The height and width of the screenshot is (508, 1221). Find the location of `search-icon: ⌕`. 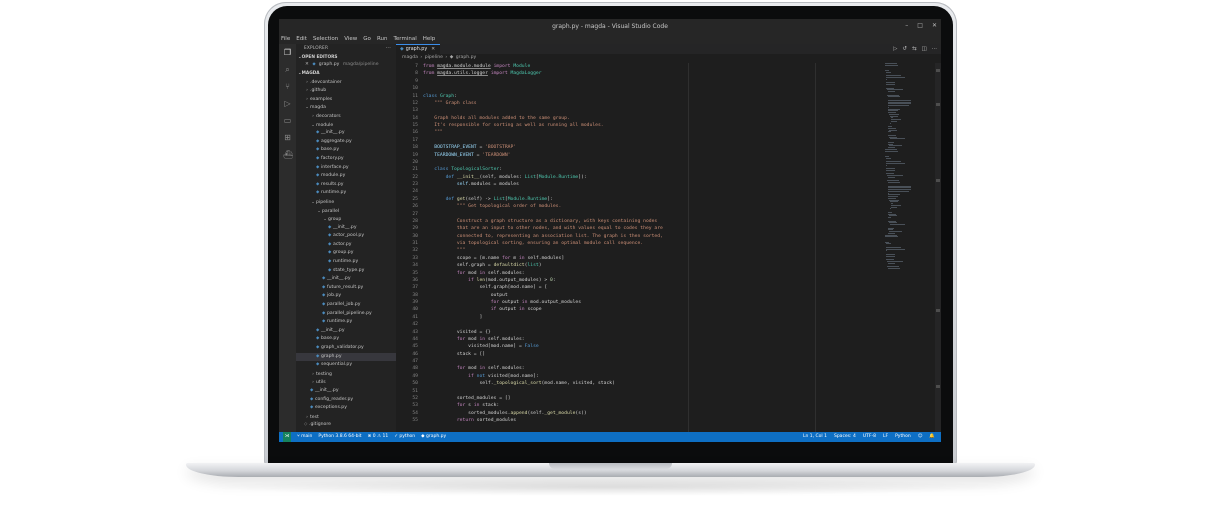

search-icon: ⌕ is located at coordinates (287, 69).